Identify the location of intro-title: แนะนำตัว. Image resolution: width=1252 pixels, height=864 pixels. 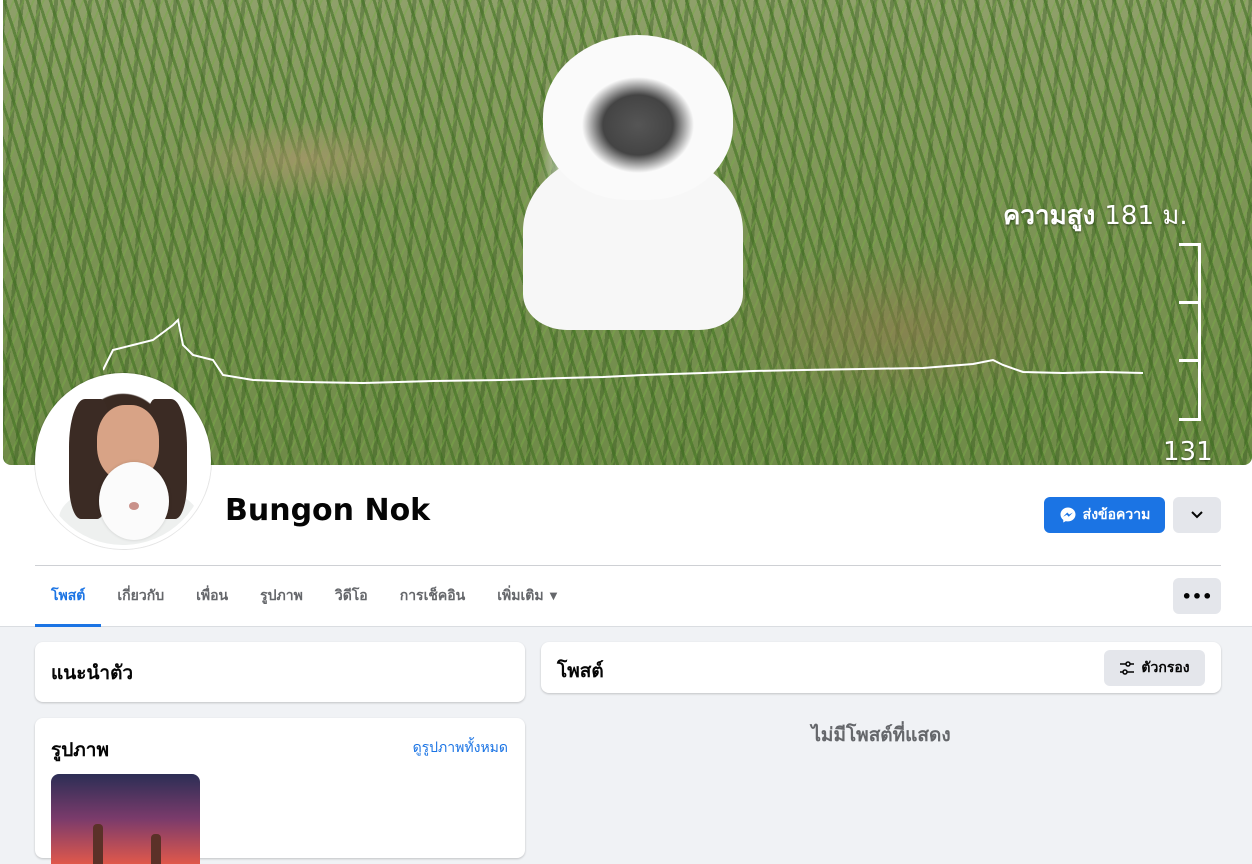
(92, 673).